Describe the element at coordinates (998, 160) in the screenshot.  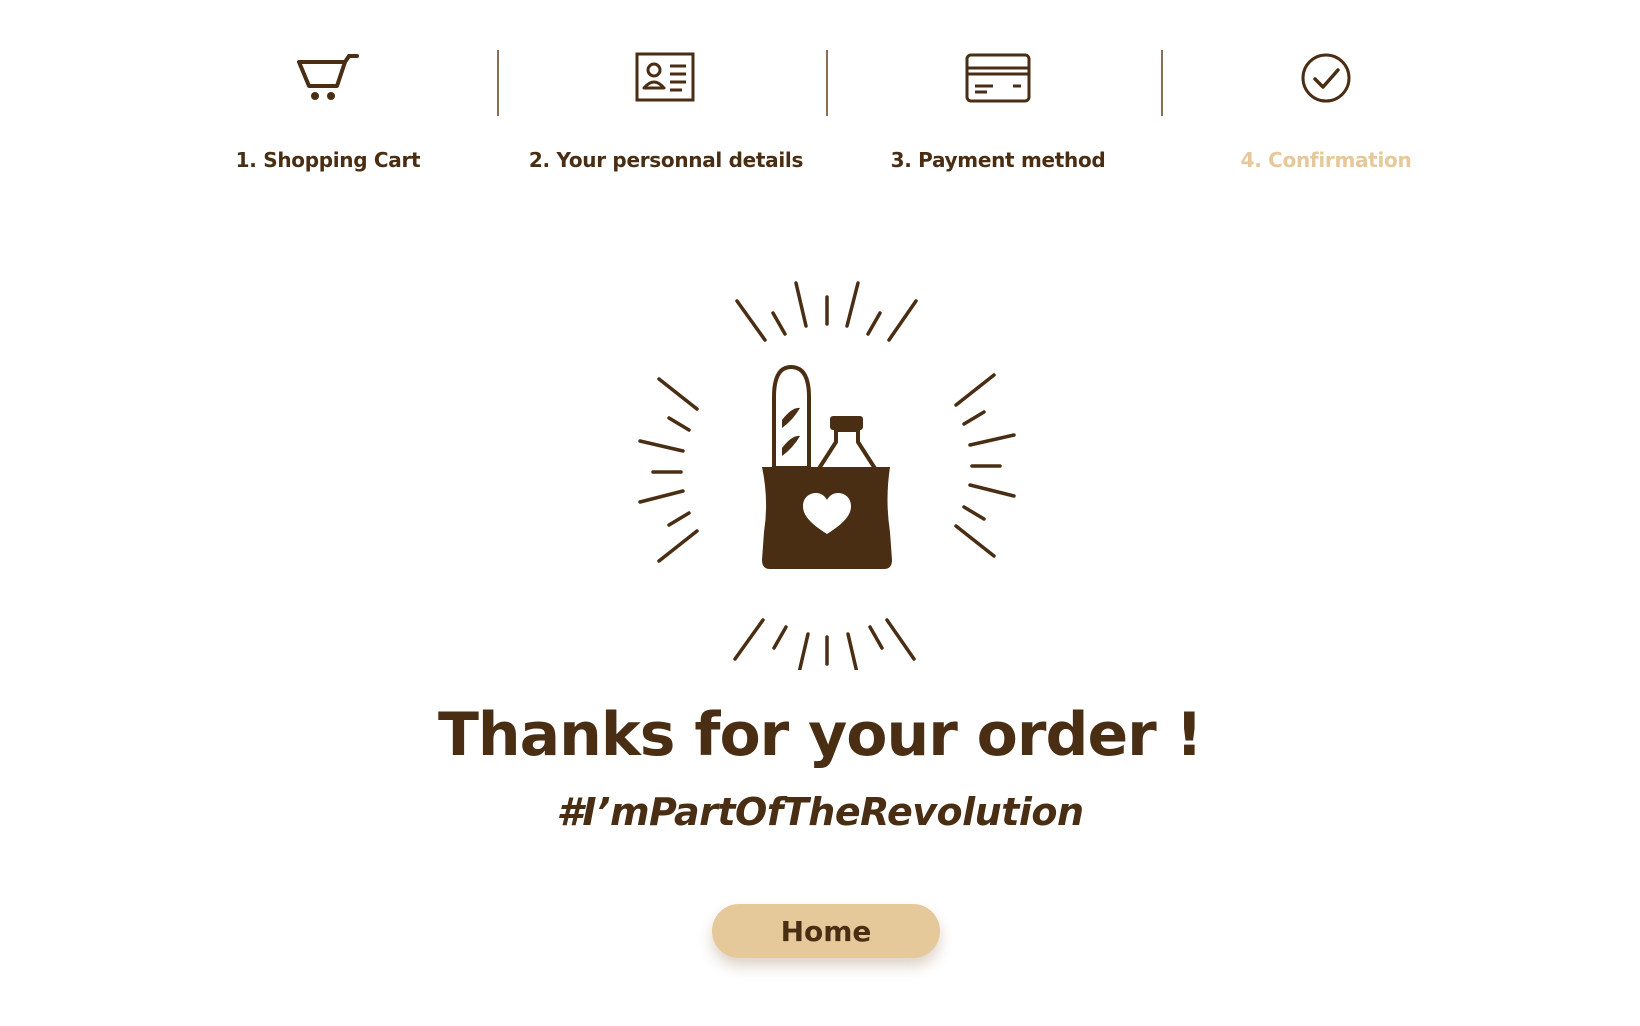
I see `step-label: 3. Payment method` at that location.